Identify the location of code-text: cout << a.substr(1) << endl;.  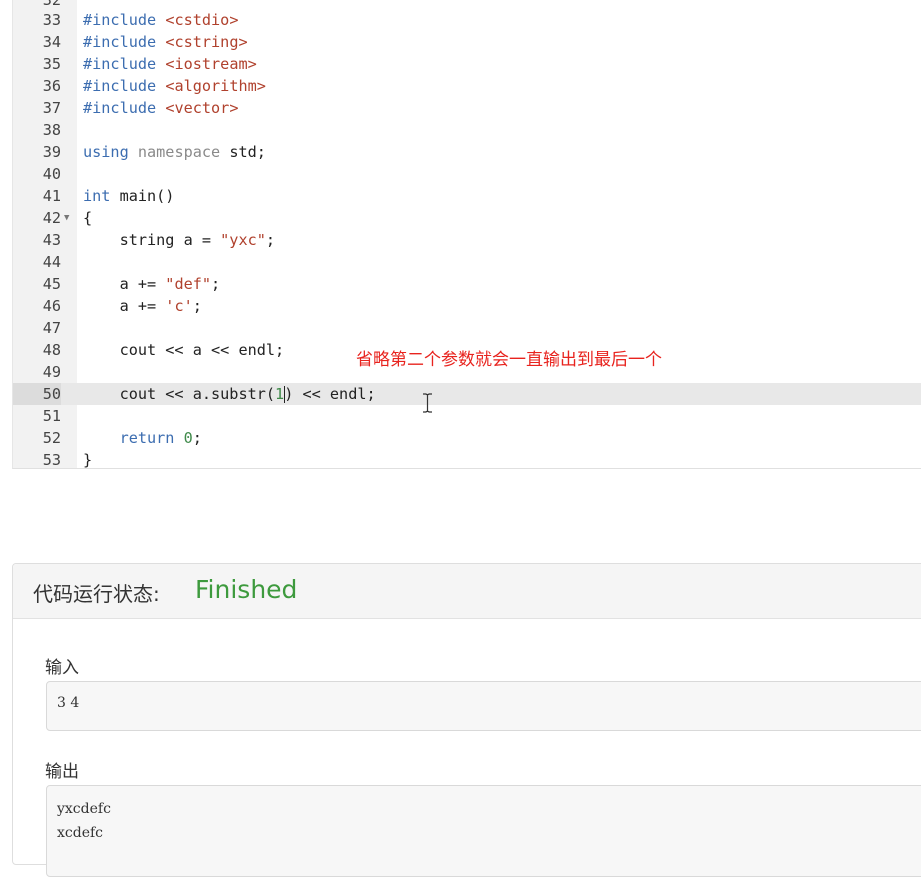
(229, 394).